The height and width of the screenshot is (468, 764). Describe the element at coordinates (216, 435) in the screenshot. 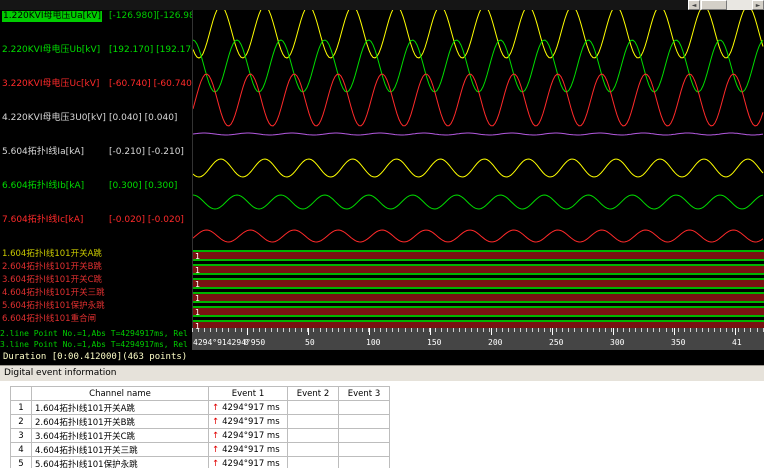

I see `event1-arrow-icon: ↑` at that location.